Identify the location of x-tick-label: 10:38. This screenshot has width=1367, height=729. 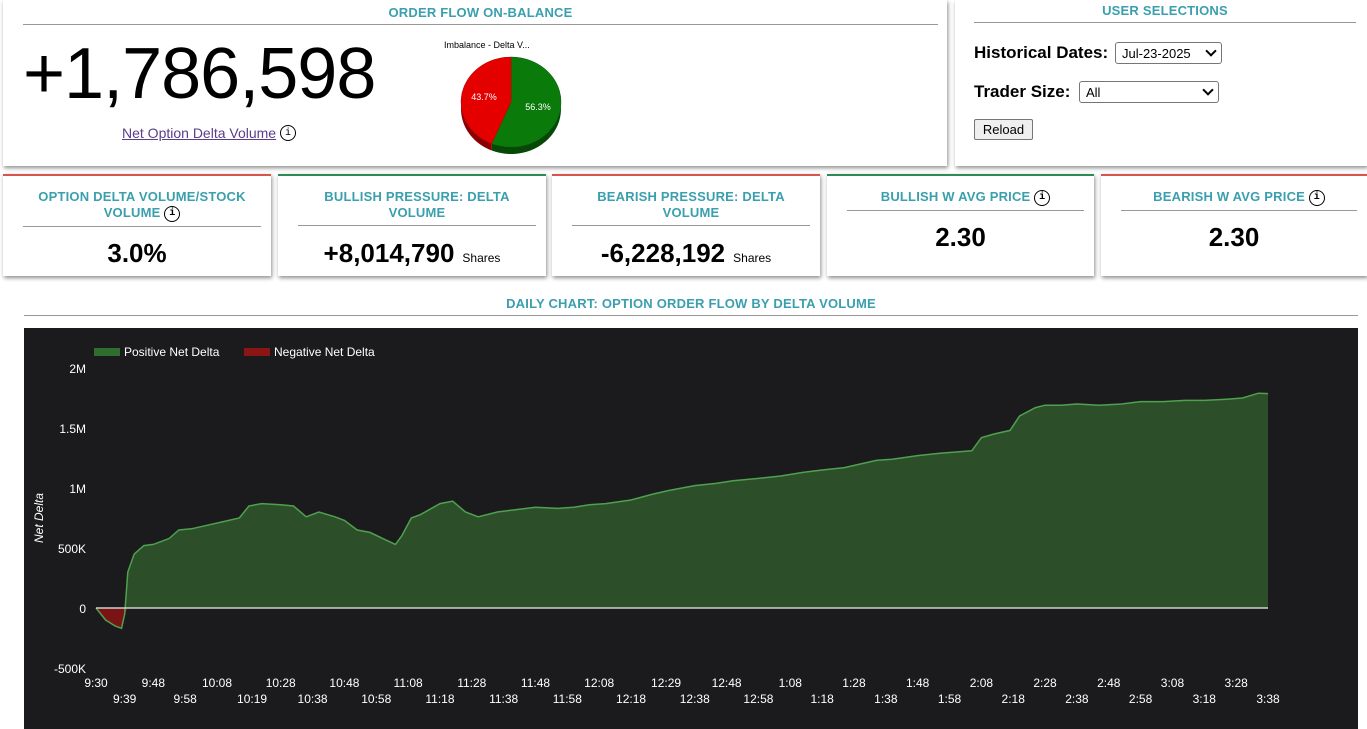
(313, 699).